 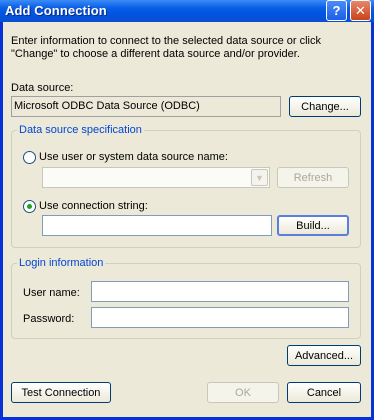 I want to click on ok-button-label: OK, so click(x=243, y=392).